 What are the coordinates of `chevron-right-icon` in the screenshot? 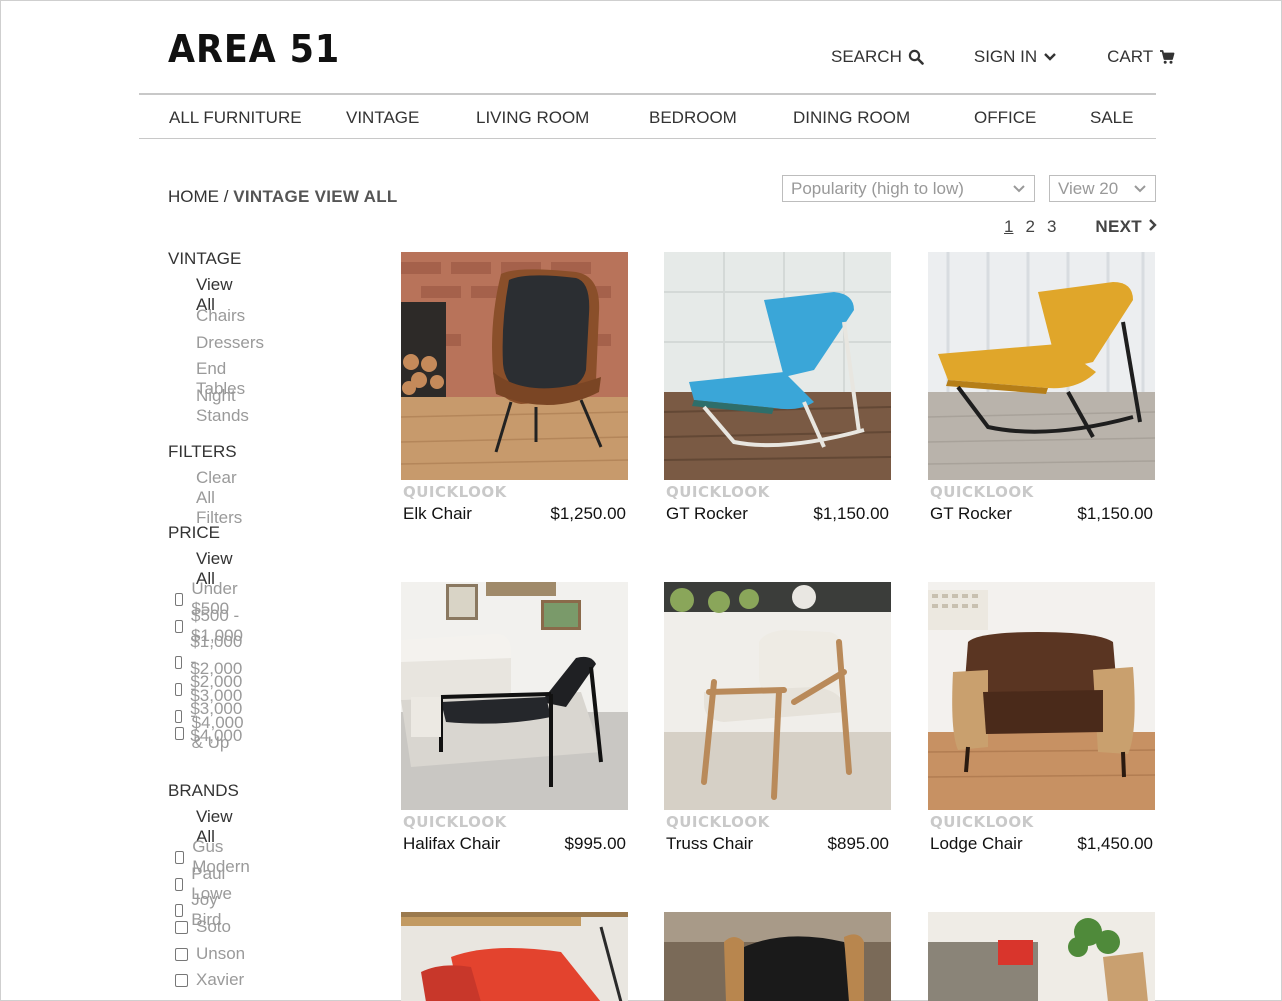 It's located at (1152, 227).